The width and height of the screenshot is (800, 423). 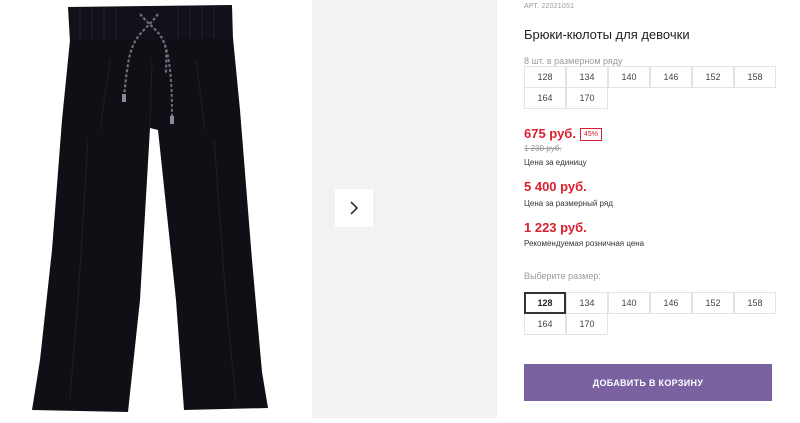 I want to click on discount-badge: 45%, so click(x=590, y=134).